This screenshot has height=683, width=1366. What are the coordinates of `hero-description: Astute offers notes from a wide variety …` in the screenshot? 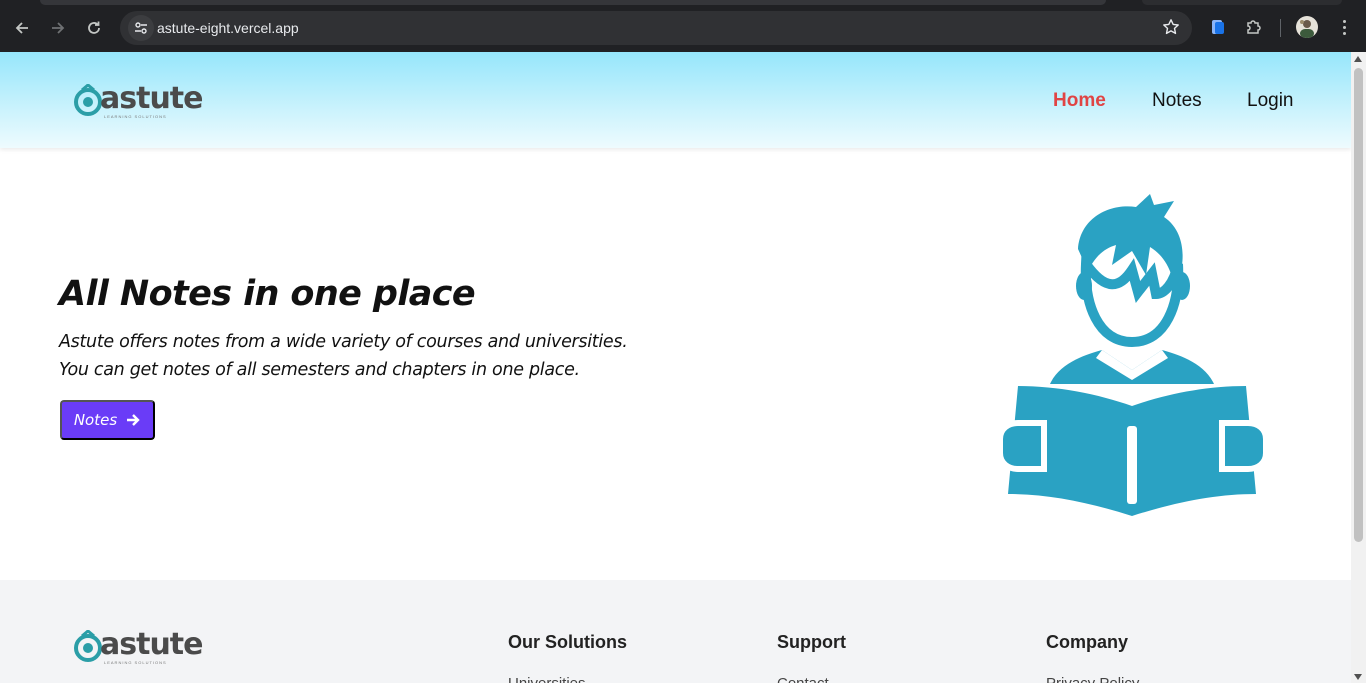 It's located at (343, 356).